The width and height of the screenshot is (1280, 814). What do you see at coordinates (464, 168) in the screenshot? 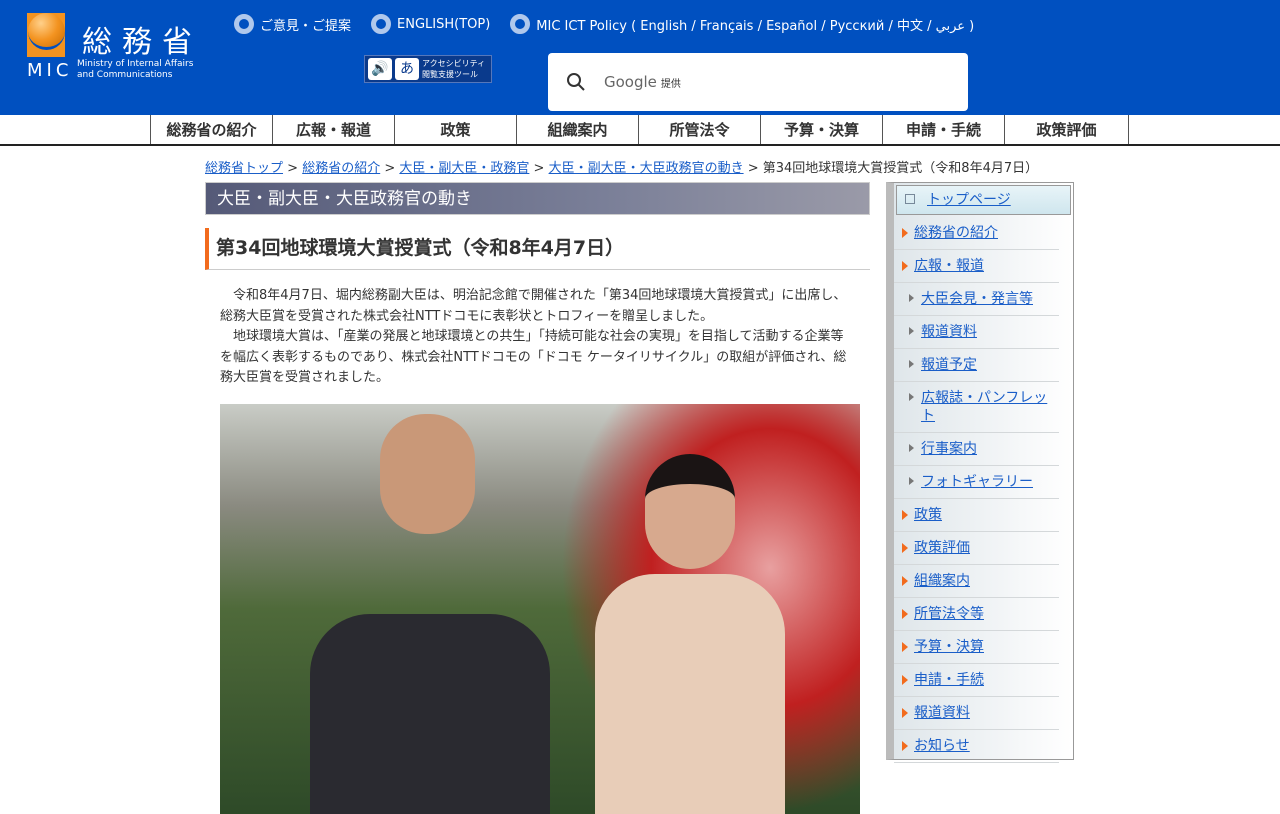
I see `breadcrumb-link: 大臣・副大臣・政務官` at bounding box center [464, 168].